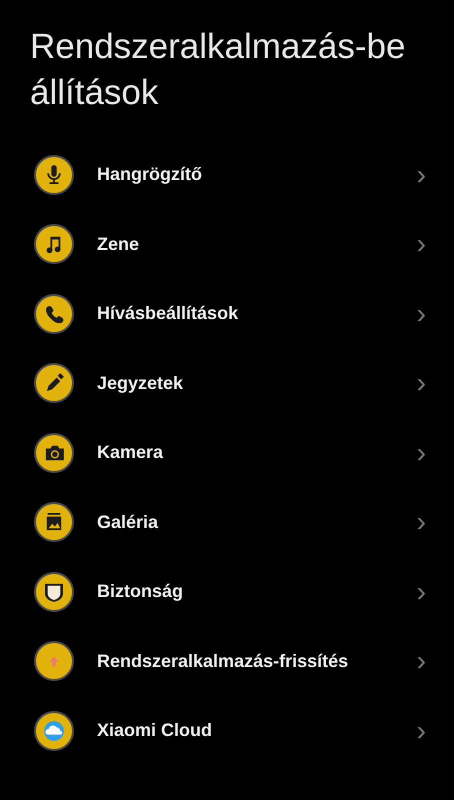  I want to click on item-label: Zene, so click(118, 244).